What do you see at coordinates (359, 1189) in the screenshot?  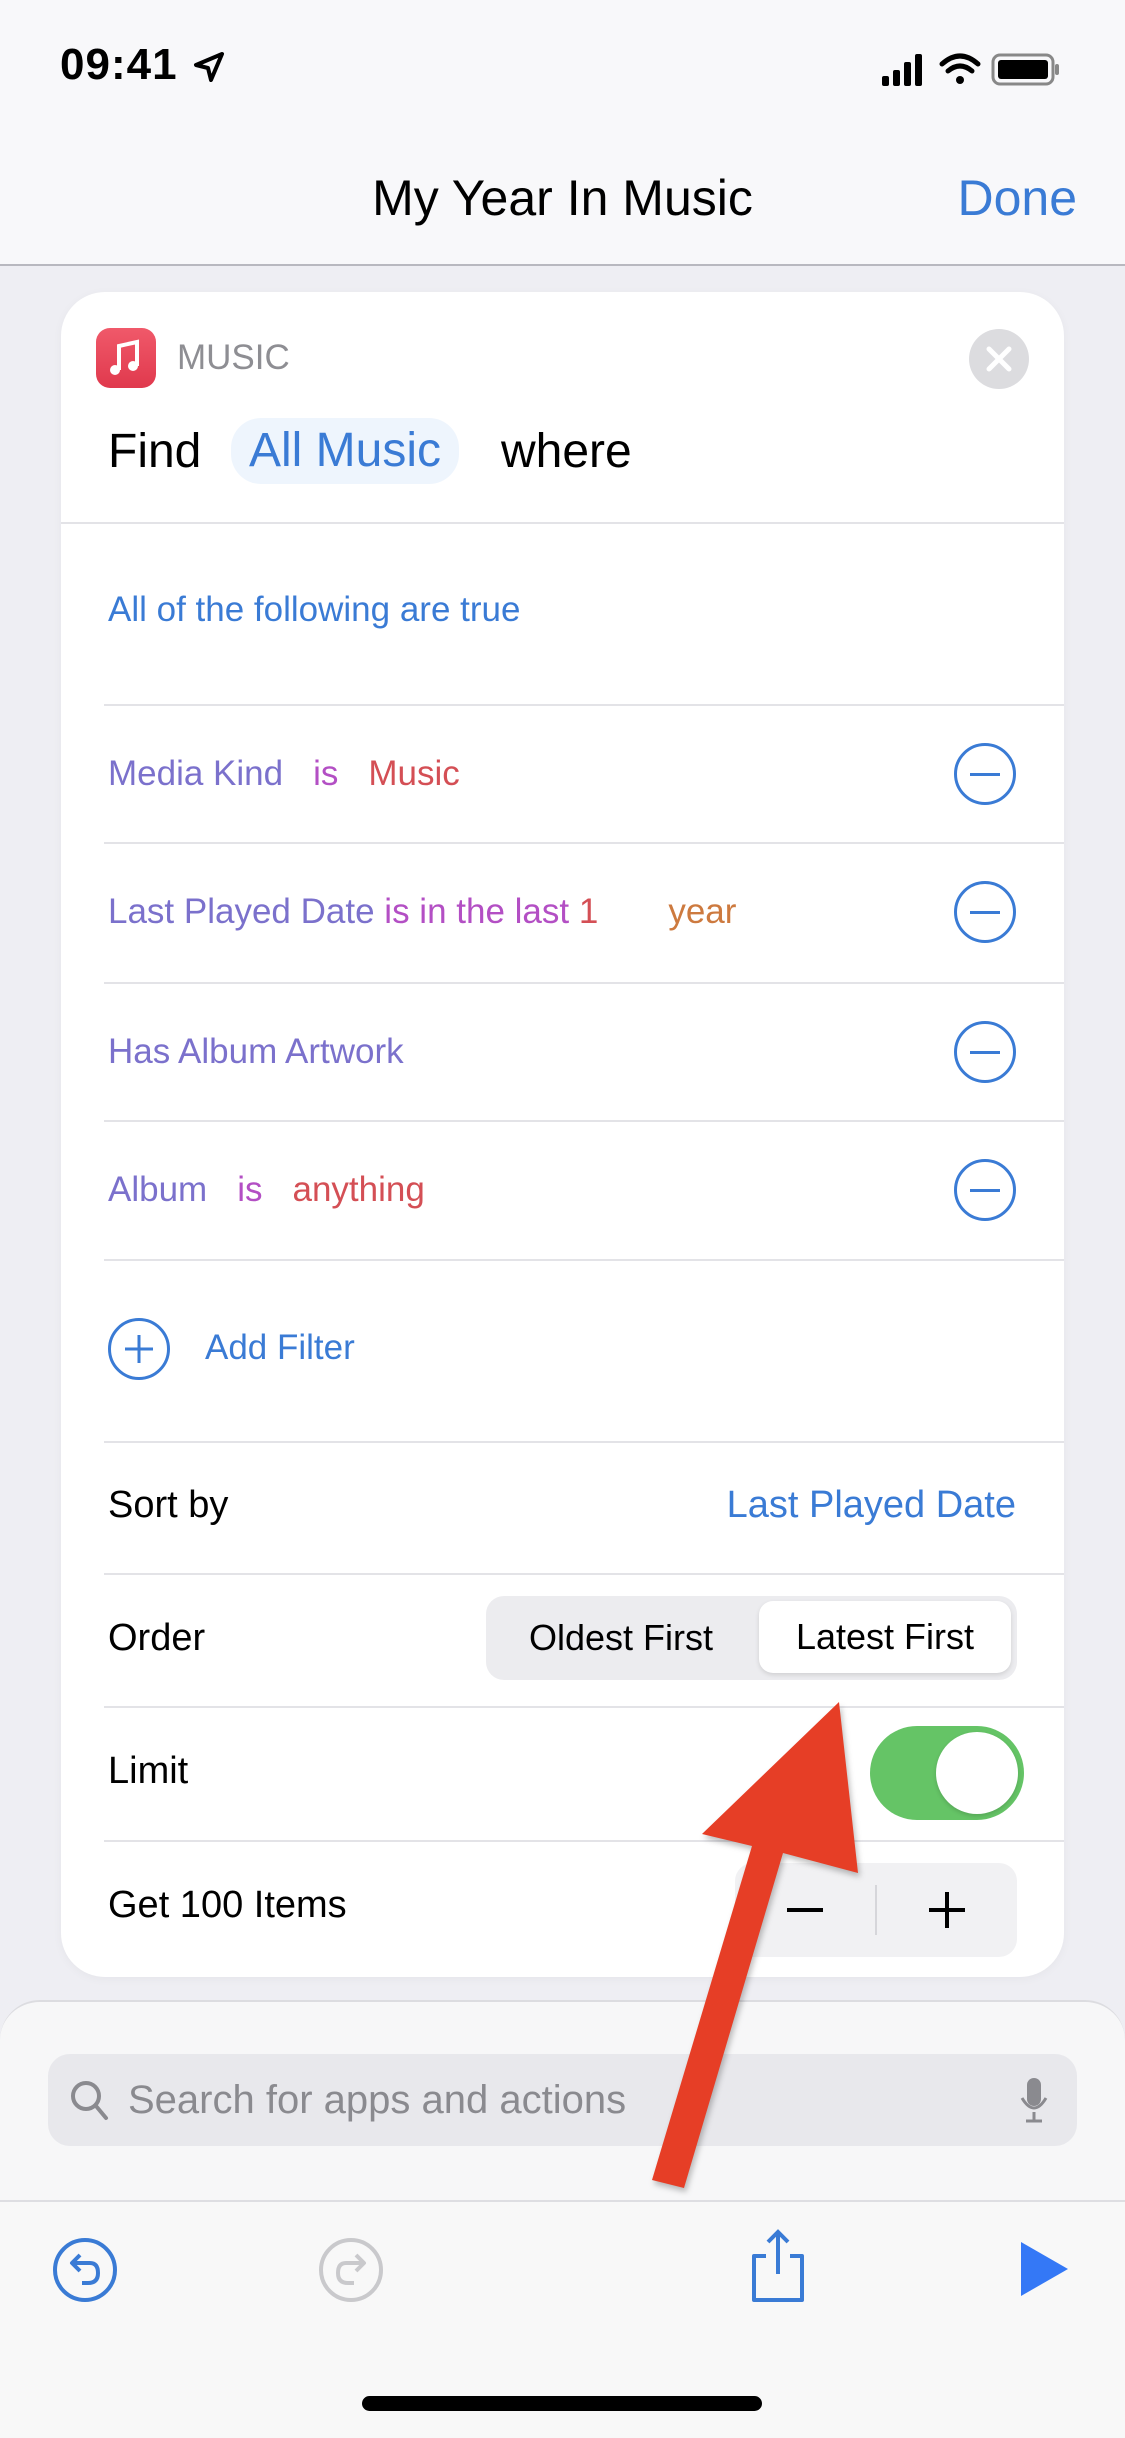 I see `filter-value: anything` at bounding box center [359, 1189].